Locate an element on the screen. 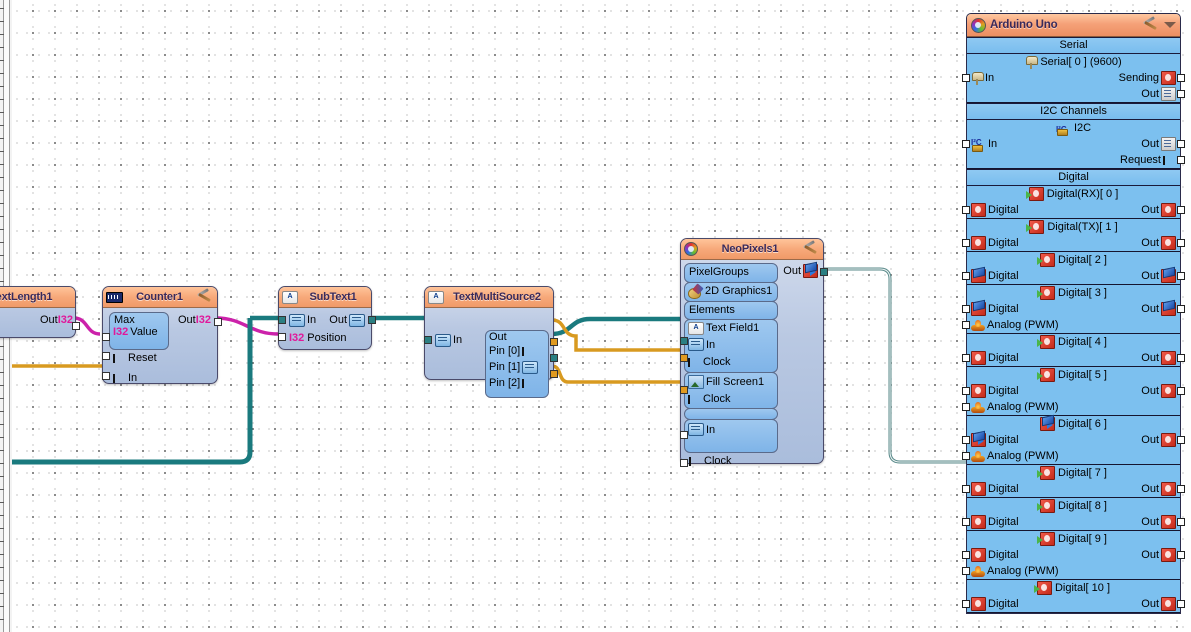 The height and width of the screenshot is (632, 1191). arduino-pin-block: Digital[ 8 ] Digital Out is located at coordinates (1073, 514).